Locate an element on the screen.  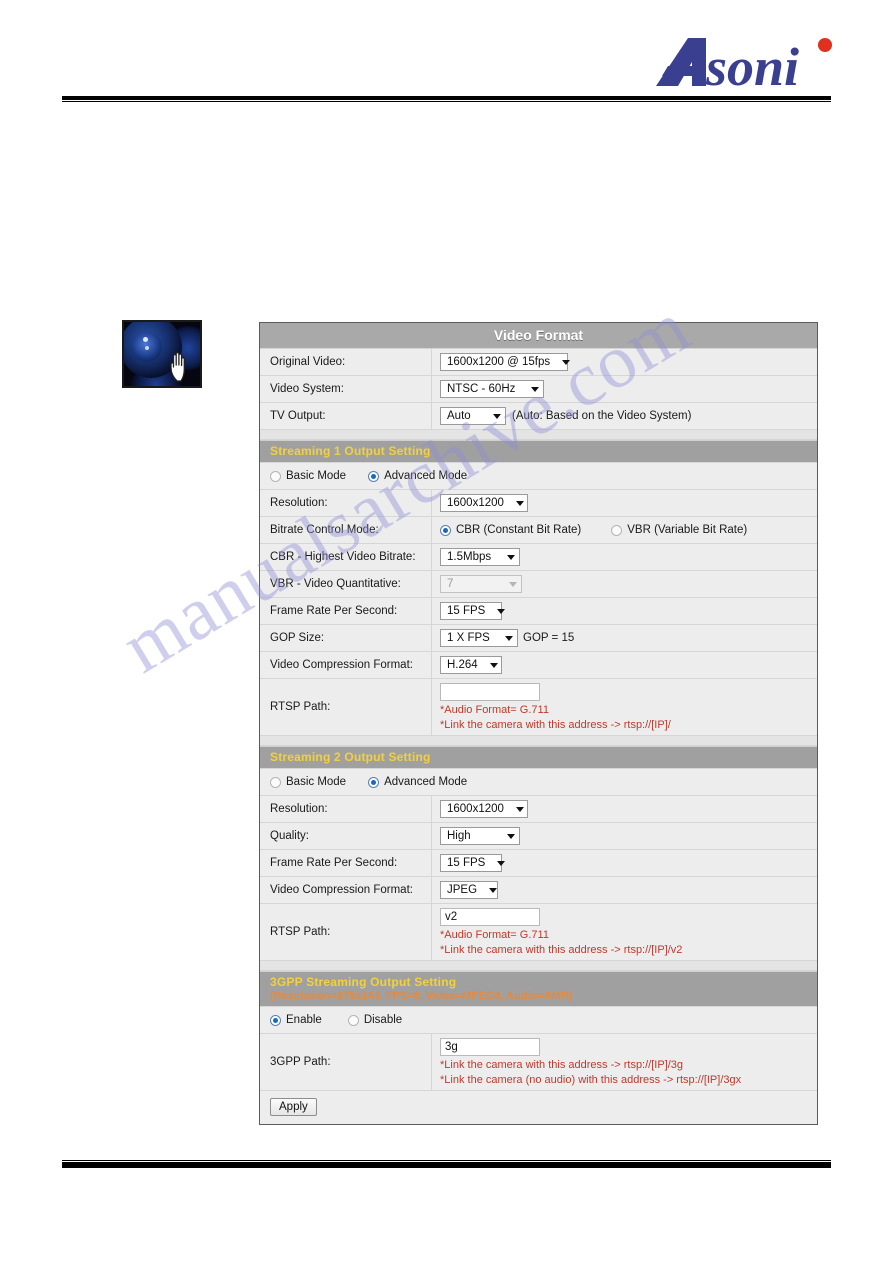
row-threegpp-enable: Enable Disable is located at coordinates (538, 1020).